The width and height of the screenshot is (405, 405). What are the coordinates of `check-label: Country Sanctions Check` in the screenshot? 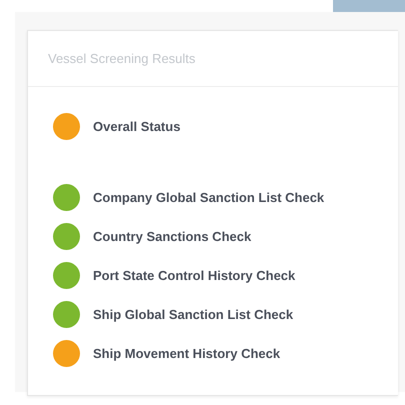 It's located at (172, 236).